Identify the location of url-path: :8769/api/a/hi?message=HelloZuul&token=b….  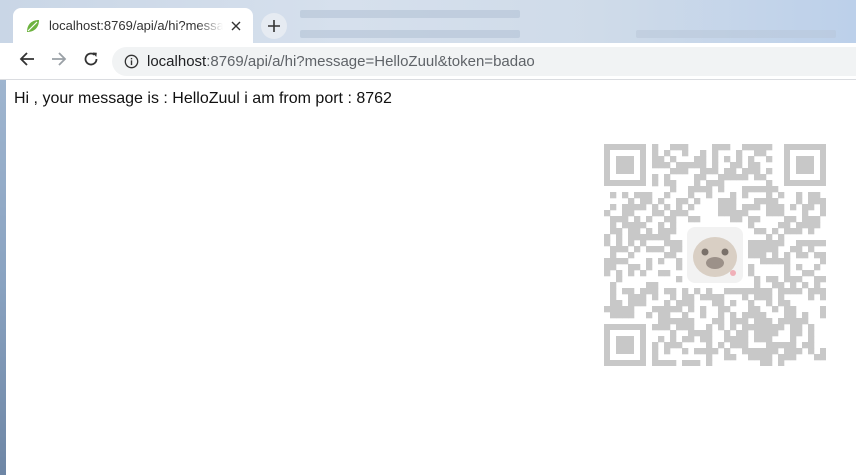
(370, 61).